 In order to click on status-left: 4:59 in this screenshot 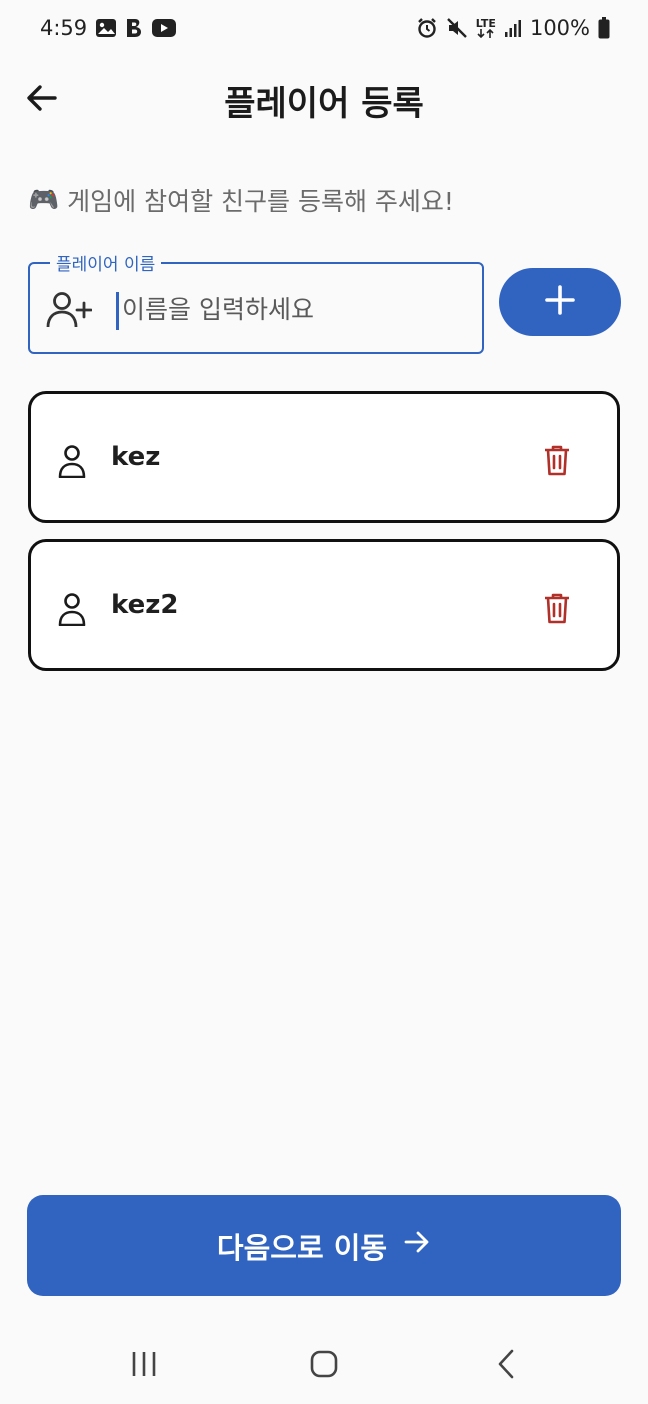, I will do `click(108, 28)`.